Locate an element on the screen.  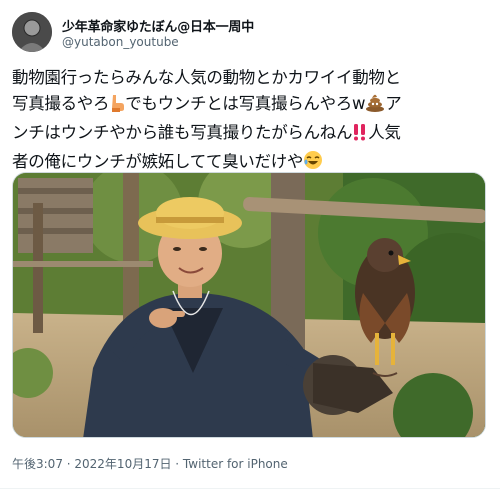
double-exclamation-icon is located at coordinates (360, 136).